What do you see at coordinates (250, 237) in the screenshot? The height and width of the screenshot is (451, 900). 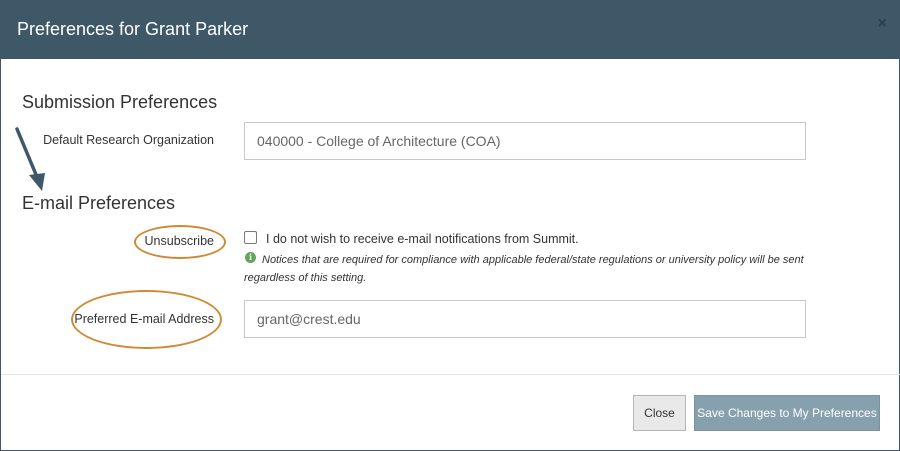 I see `unsubscribe-checkbox` at bounding box center [250, 237].